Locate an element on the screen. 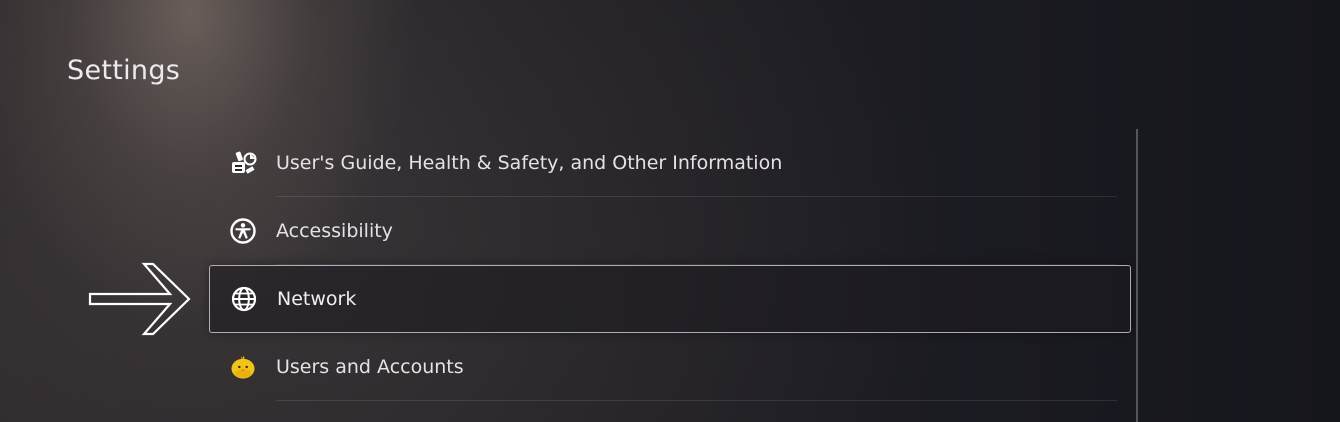 Image resolution: width=1340 pixels, height=422 pixels. page-title: Settings is located at coordinates (124, 70).